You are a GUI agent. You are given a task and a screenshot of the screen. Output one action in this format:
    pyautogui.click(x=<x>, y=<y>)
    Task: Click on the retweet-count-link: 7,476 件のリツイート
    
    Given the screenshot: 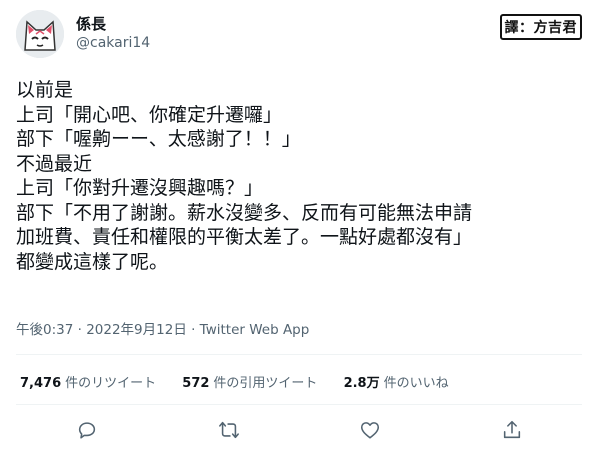 What is the action you would take?
    pyautogui.click(x=88, y=381)
    